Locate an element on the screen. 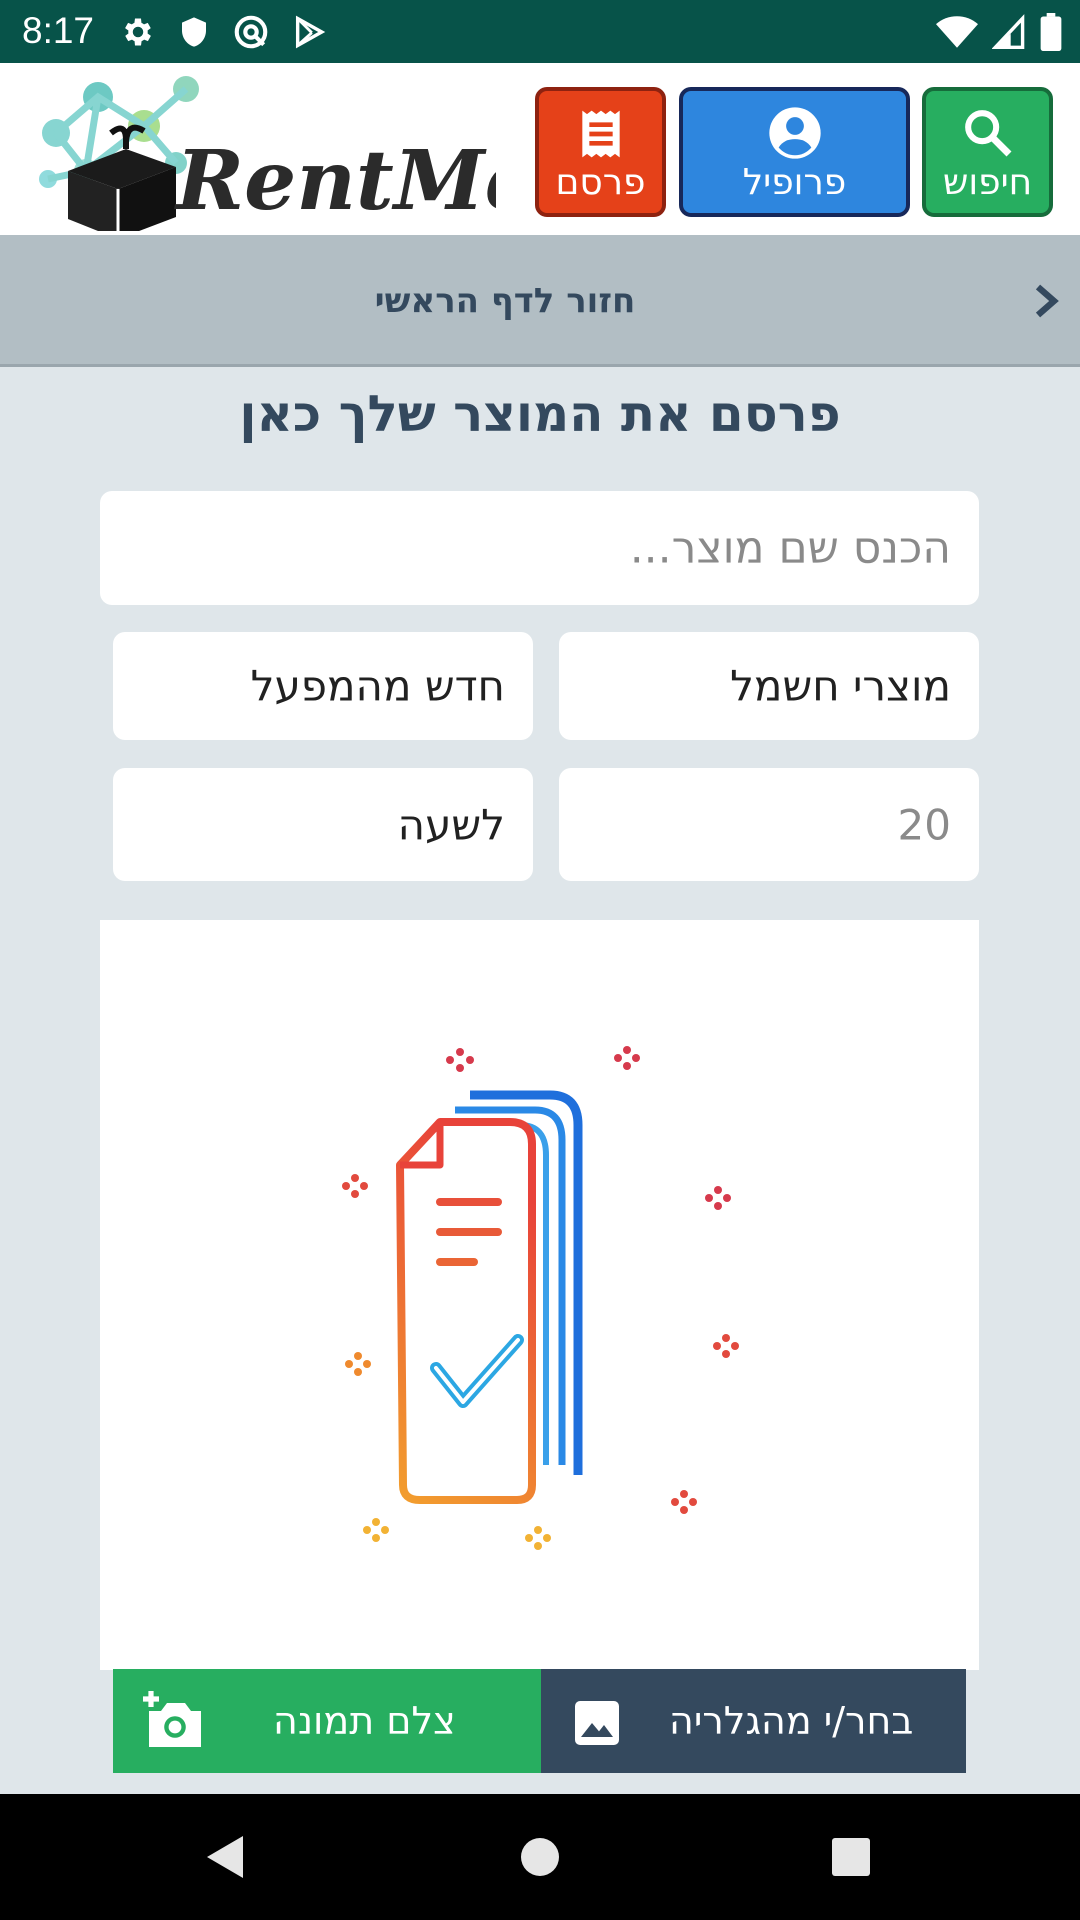 The image size is (1080, 1920). take-photo-button: צלם תמונה is located at coordinates (327, 1721).